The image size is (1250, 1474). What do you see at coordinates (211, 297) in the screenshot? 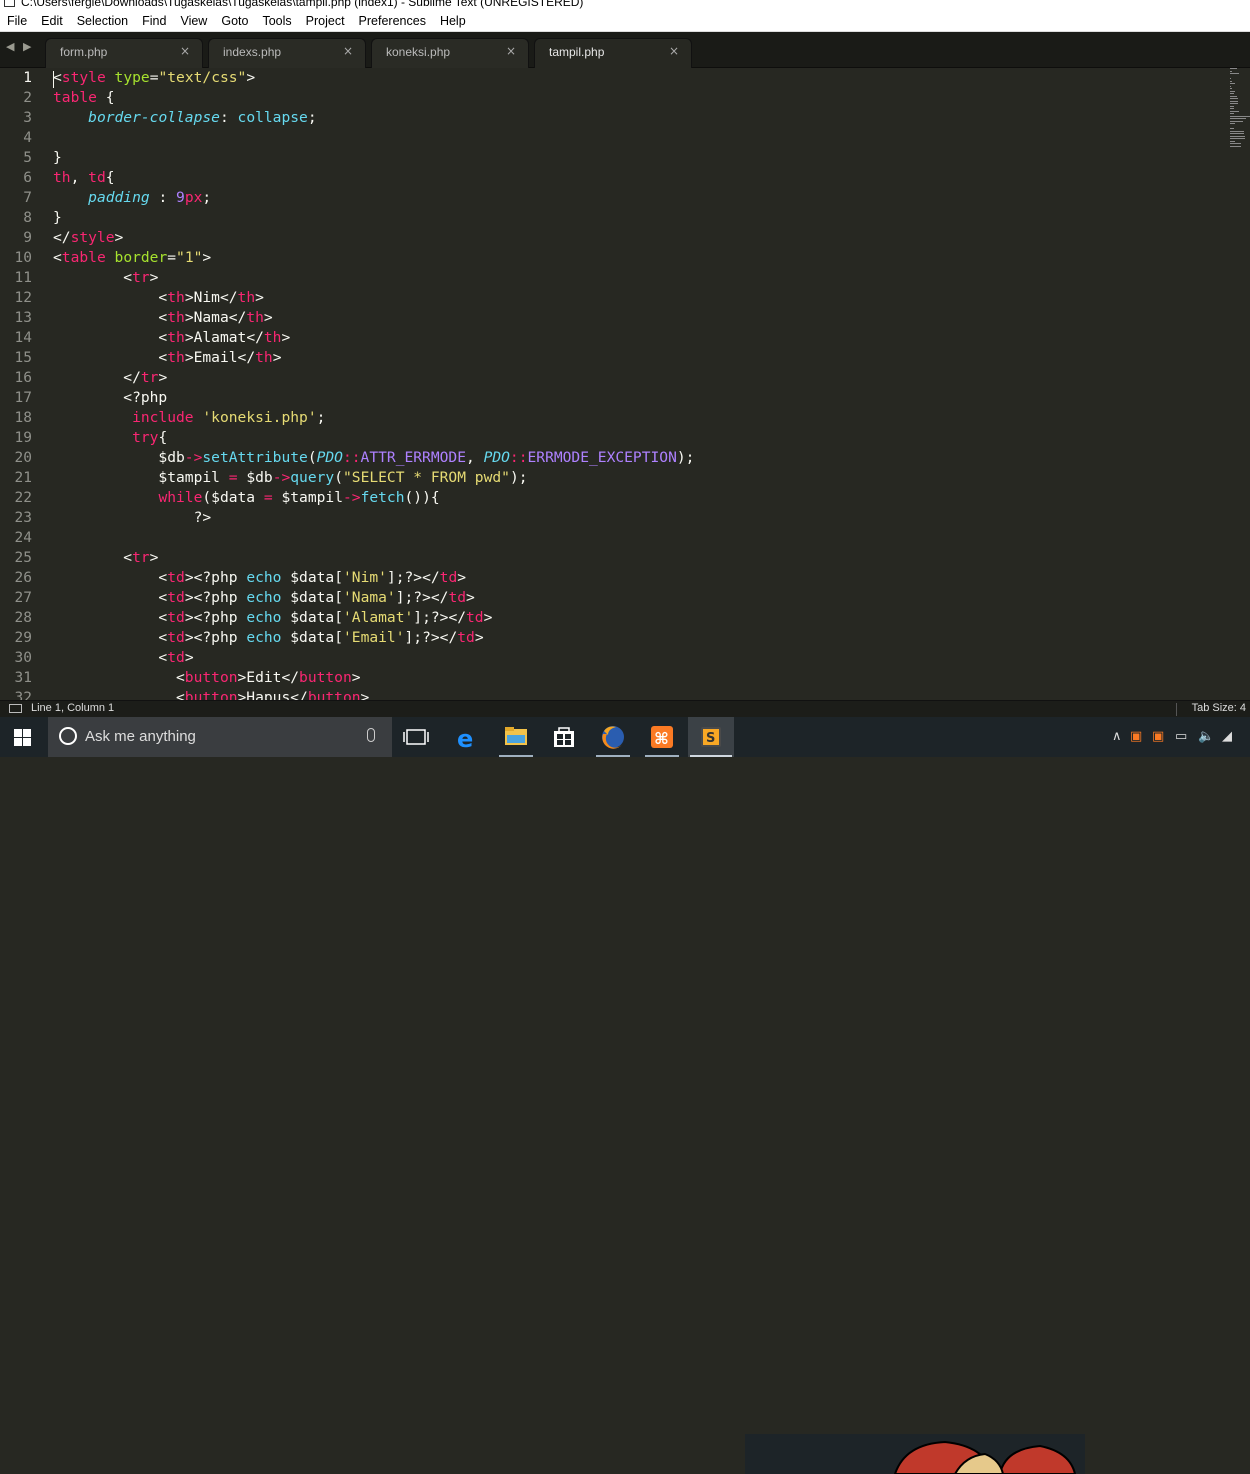
I see `code-token: >Nim</` at bounding box center [211, 297].